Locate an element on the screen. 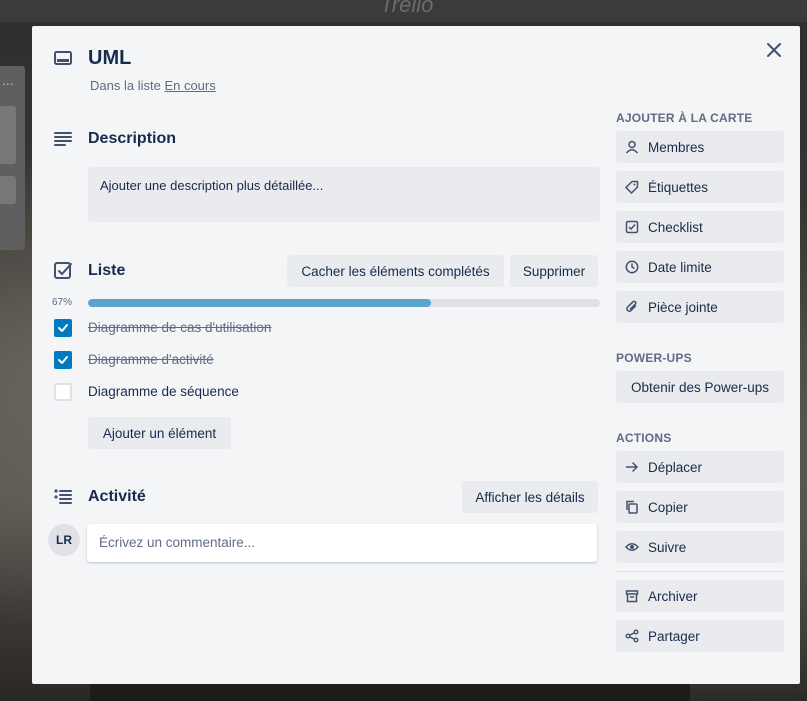 The image size is (807, 701). checklist-label: Checklist is located at coordinates (675, 227).